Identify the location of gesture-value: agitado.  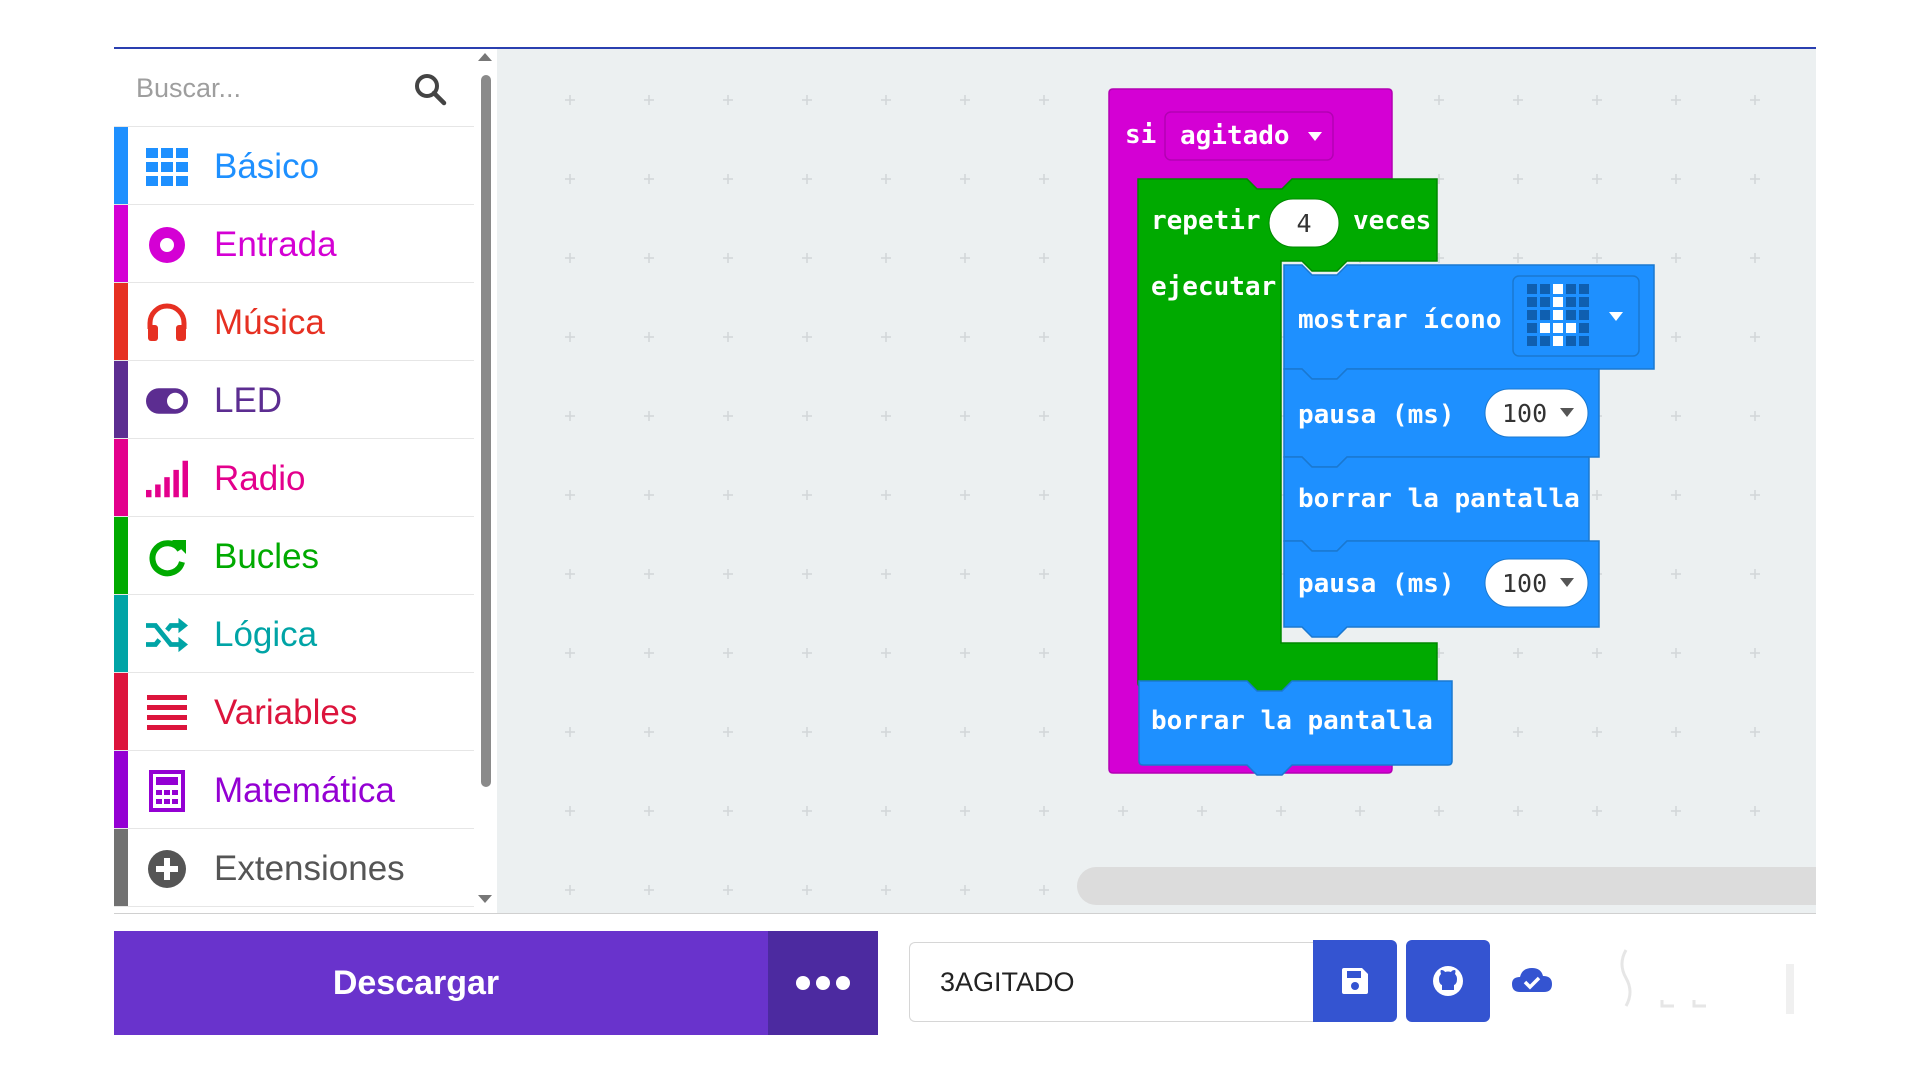
(1235, 136).